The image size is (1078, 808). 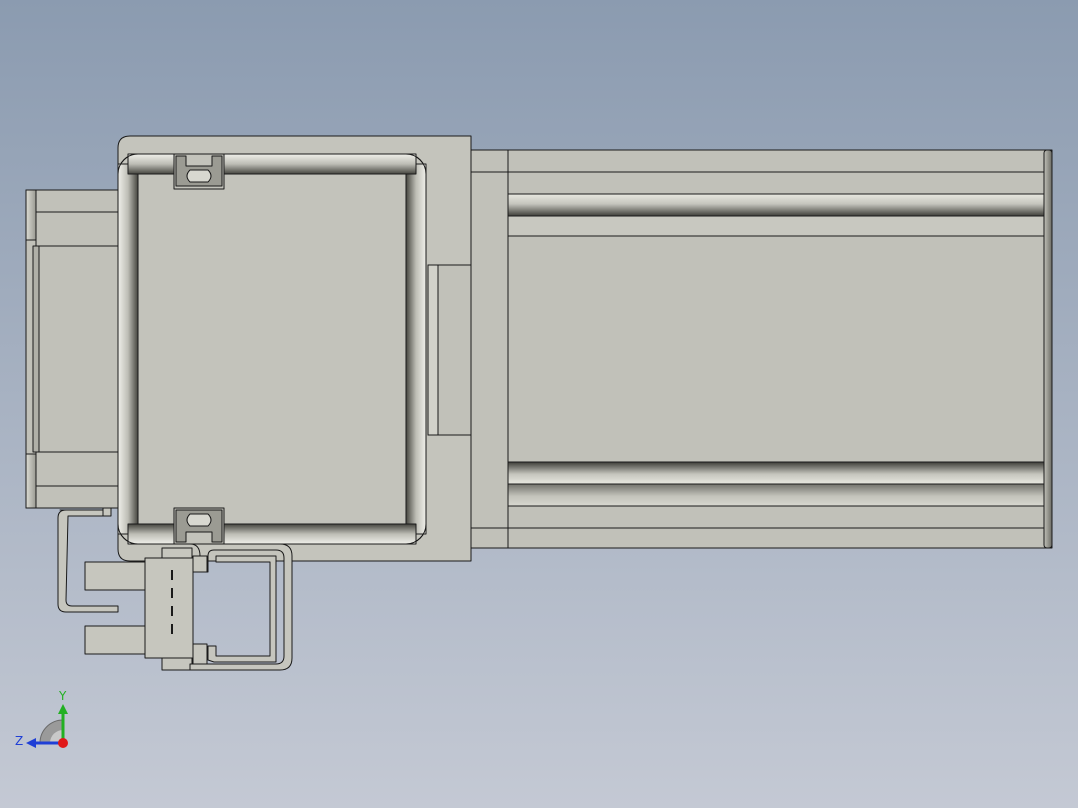 I want to click on x-axis-dot-icon, so click(x=63, y=743).